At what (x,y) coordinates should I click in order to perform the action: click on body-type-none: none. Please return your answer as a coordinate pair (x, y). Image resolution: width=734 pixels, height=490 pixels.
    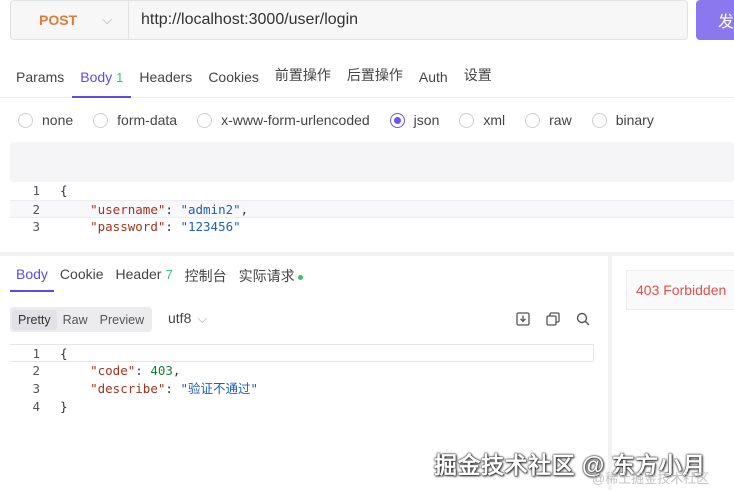
    Looking at the image, I should click on (45, 120).